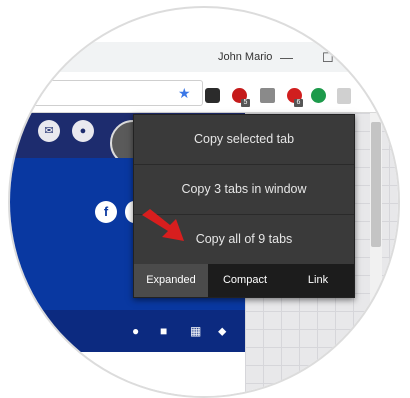  I want to click on page-body, so click(127, 374).